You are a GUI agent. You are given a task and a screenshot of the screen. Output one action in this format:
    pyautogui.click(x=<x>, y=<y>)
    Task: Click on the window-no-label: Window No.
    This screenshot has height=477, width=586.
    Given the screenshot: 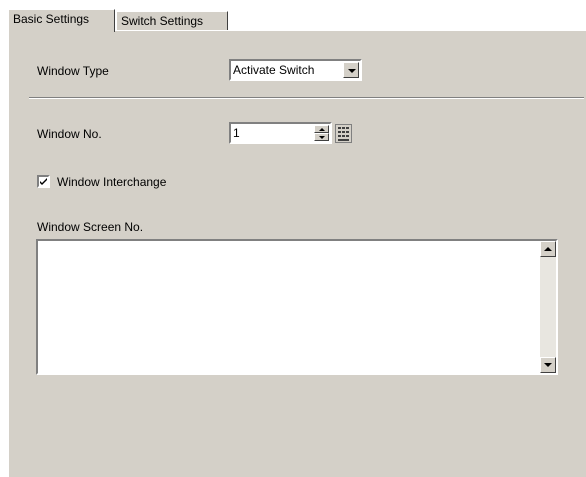 What is the action you would take?
    pyautogui.click(x=69, y=134)
    